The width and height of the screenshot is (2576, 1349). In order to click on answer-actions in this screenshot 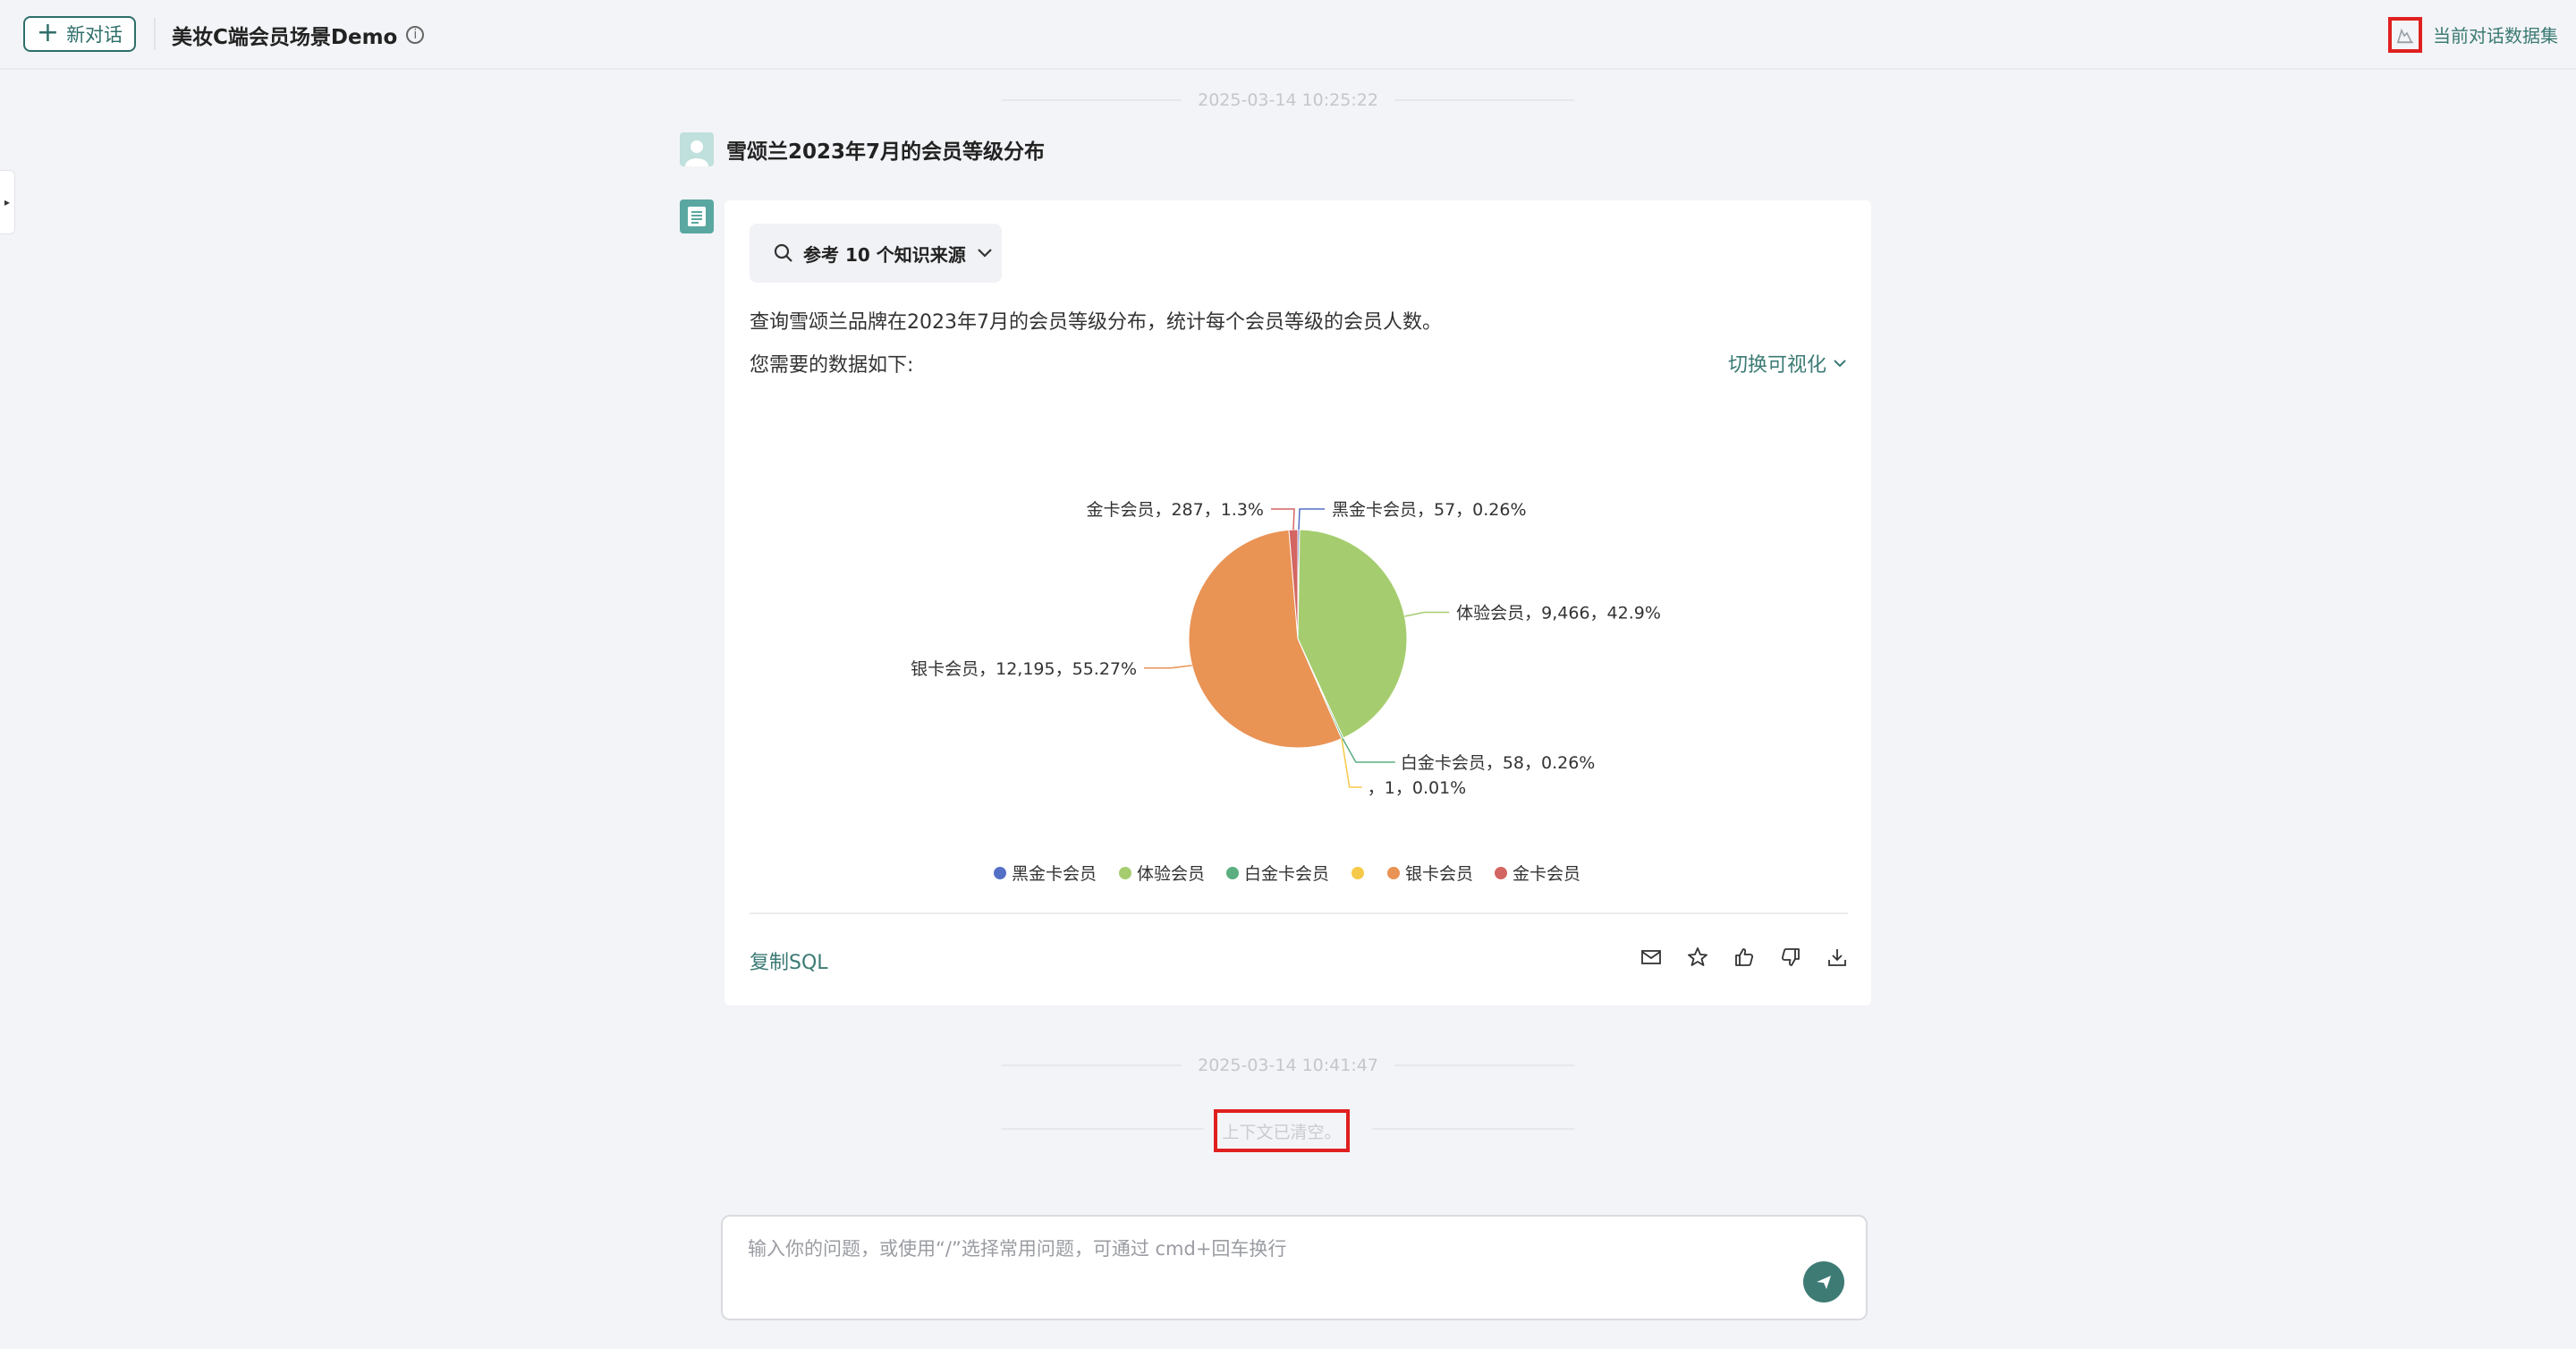, I will do `click(1744, 957)`.